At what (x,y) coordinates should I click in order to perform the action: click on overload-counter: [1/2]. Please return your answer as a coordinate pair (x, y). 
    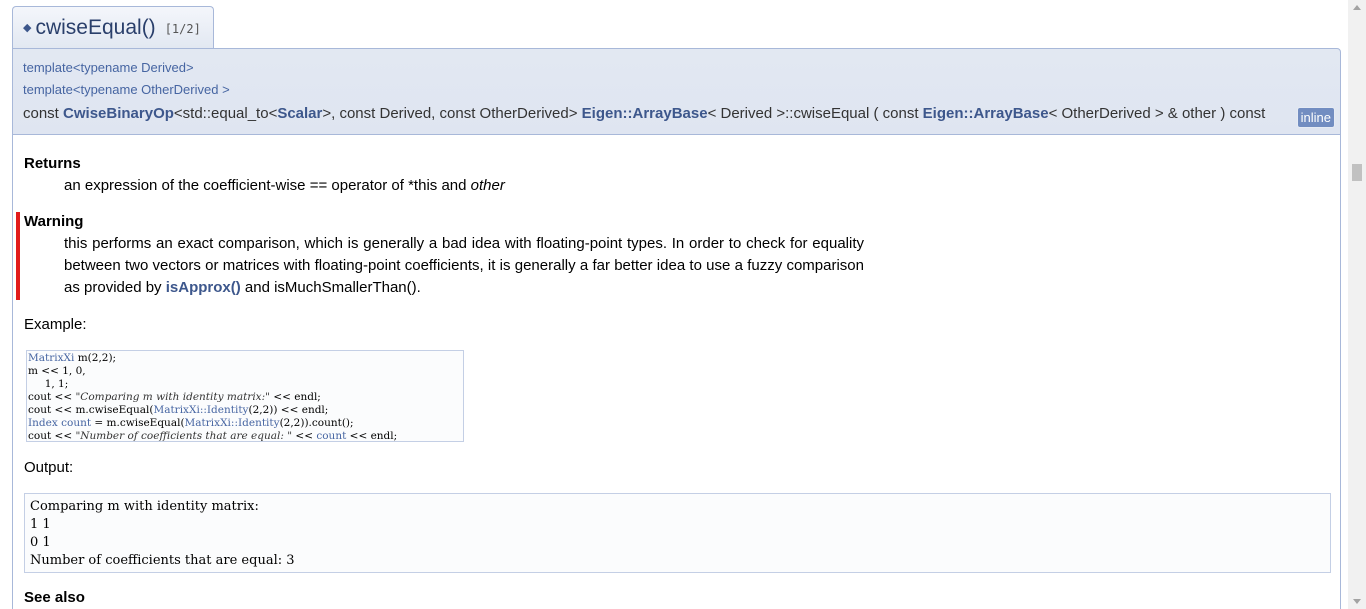
    Looking at the image, I should click on (182, 29).